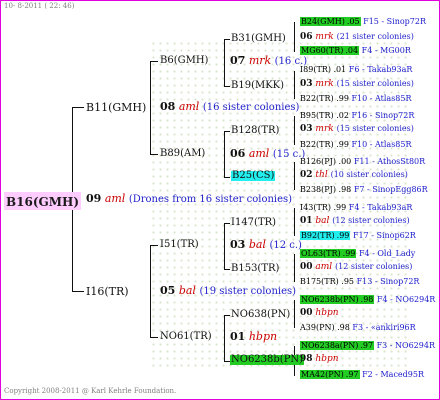  I want to click on g2-node: B6(GMH), so click(184, 61).